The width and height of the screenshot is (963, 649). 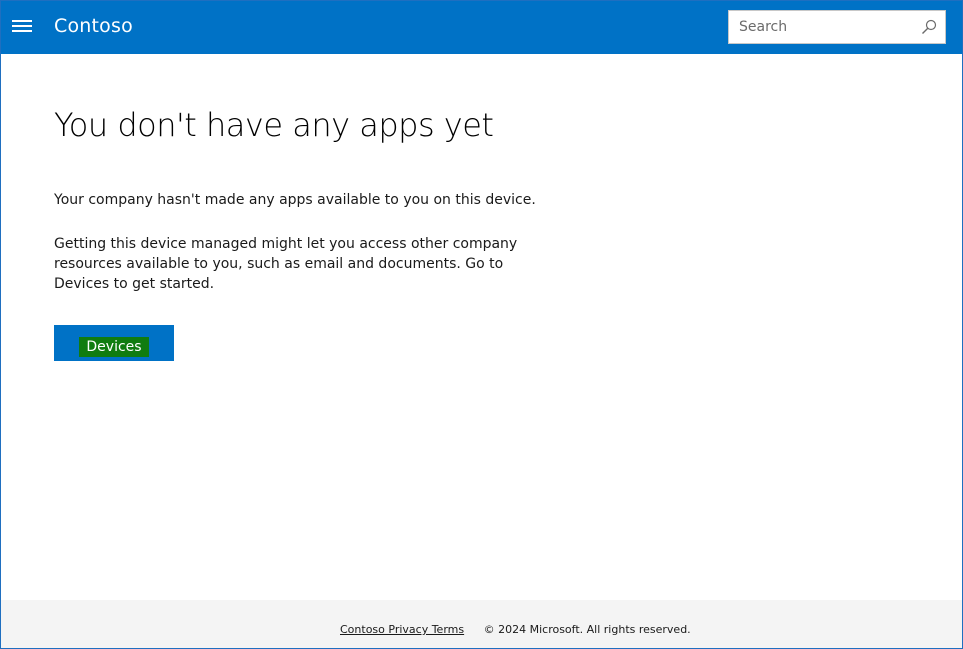 What do you see at coordinates (23, 26) in the screenshot?
I see `hamburger-menu-icon` at bounding box center [23, 26].